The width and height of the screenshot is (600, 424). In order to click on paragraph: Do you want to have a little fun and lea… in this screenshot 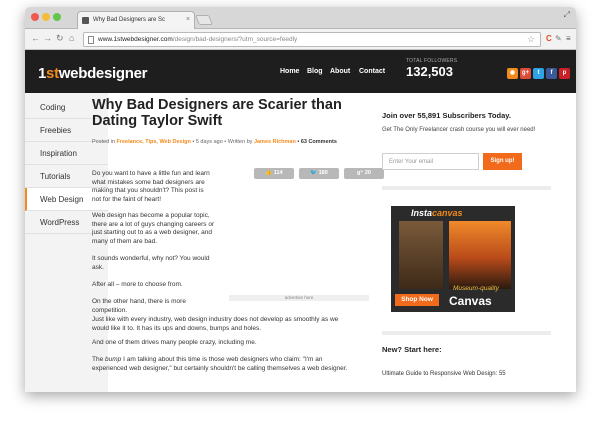, I will do `click(151, 186)`.